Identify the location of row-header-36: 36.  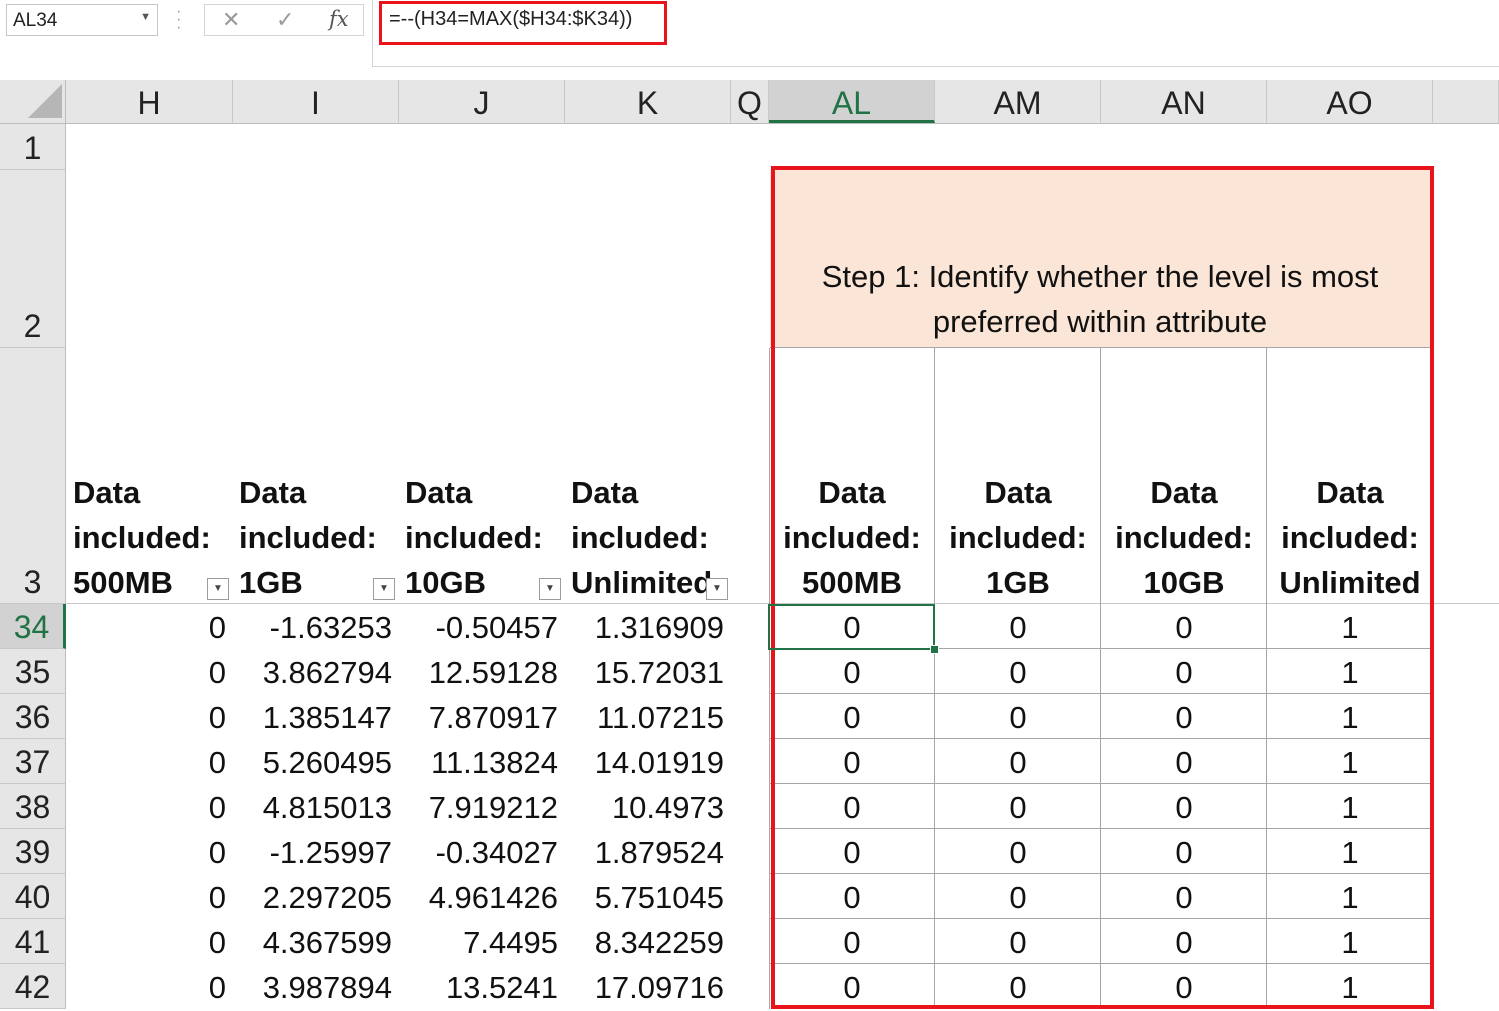
(33, 716).